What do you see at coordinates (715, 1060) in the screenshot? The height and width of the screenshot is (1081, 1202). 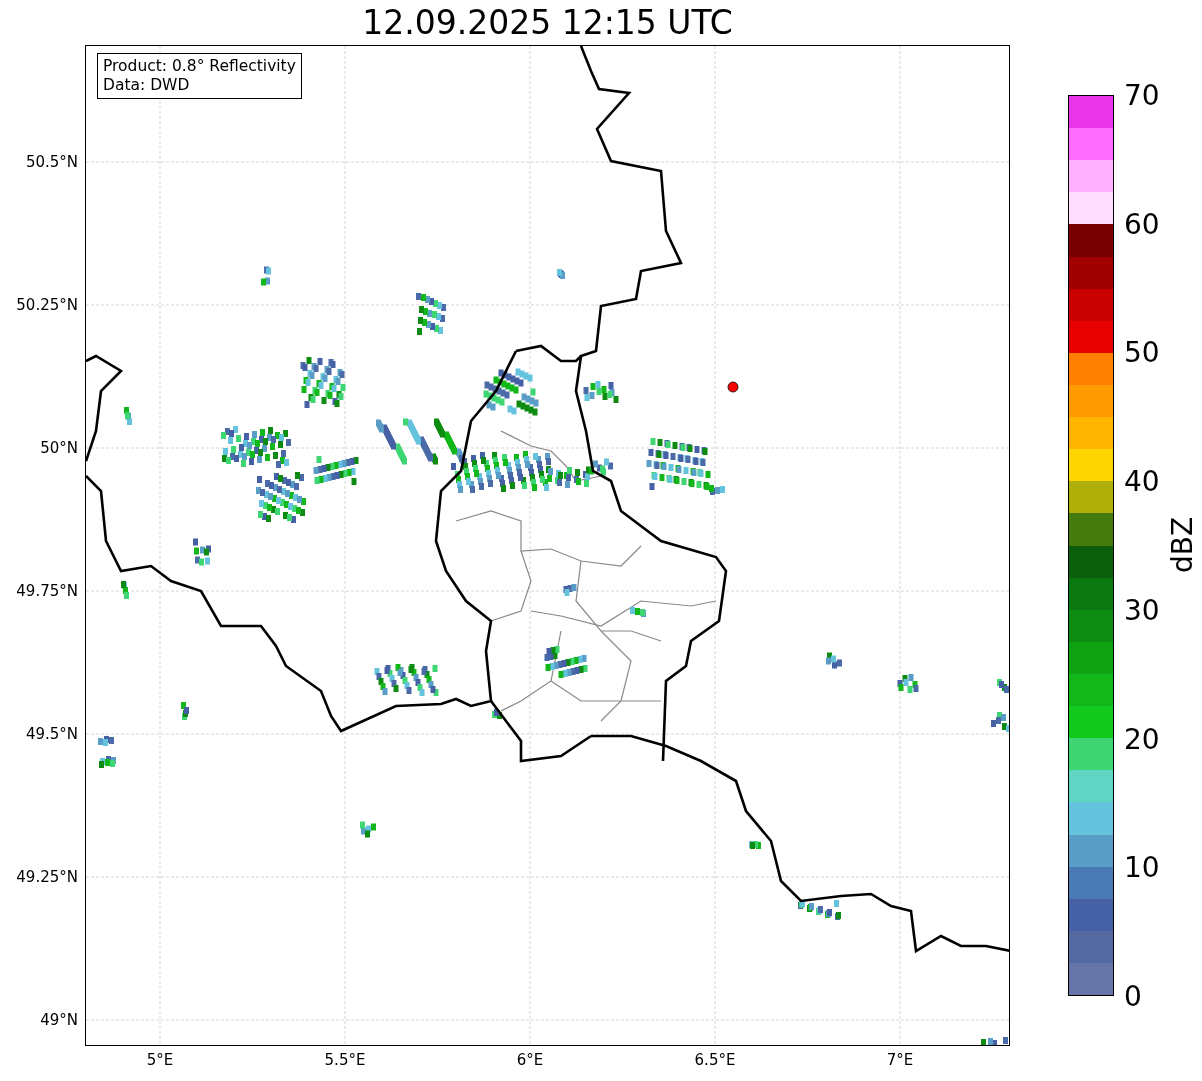 I see `x-tick-label: 6.5°E` at bounding box center [715, 1060].